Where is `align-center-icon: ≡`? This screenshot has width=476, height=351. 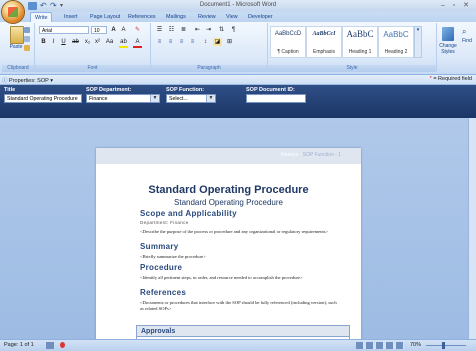 align-center-icon: ≡ is located at coordinates (170, 42).